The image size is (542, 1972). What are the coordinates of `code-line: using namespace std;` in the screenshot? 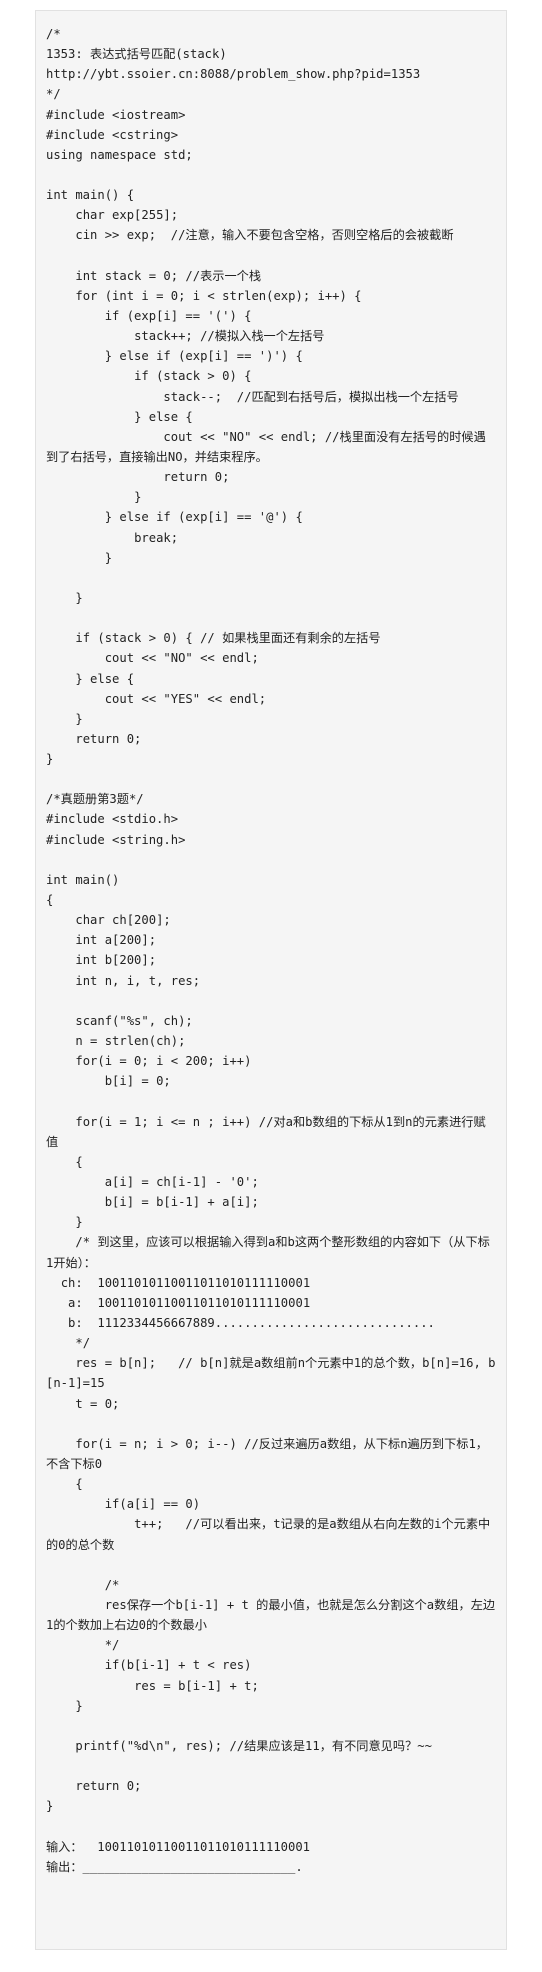 It's located at (119, 154).